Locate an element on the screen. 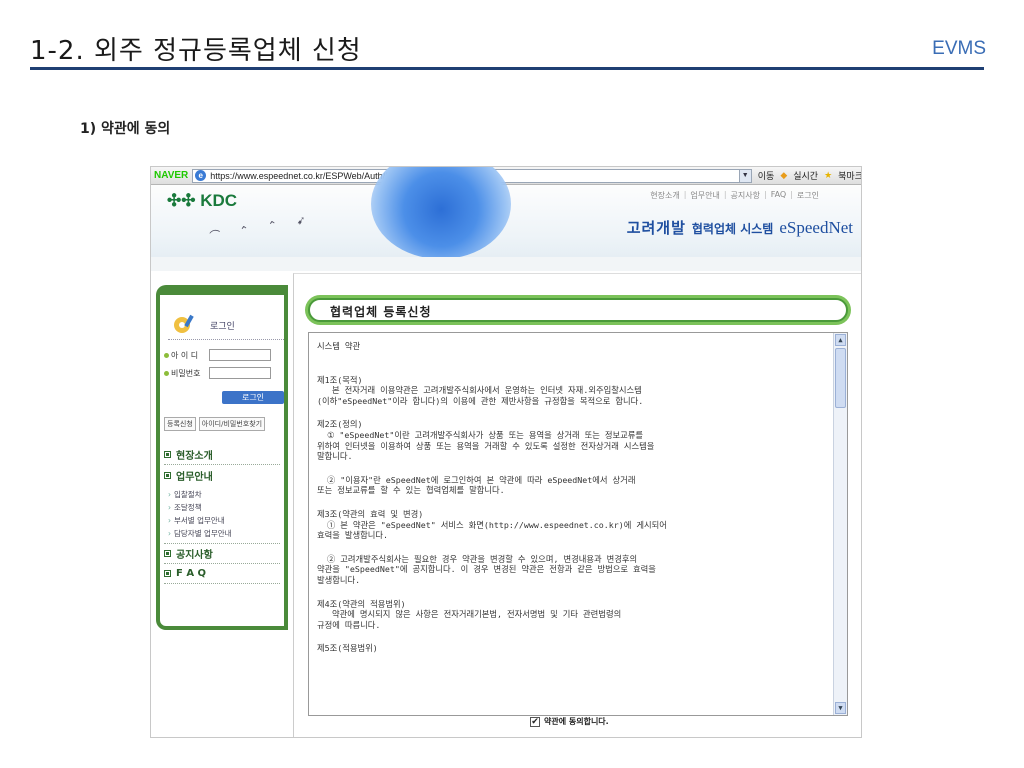 This screenshot has width=1024, height=768. login-button: 로그인 is located at coordinates (253, 397).